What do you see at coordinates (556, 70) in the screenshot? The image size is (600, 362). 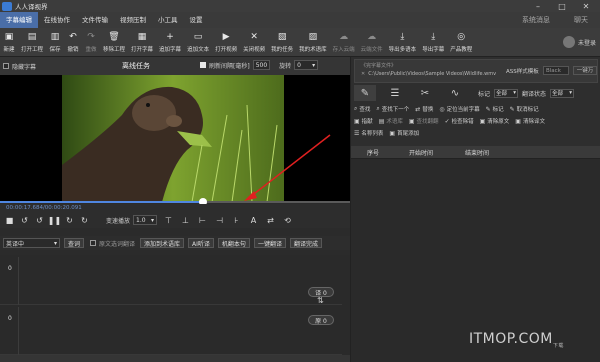 I see `style-template-select: Black` at bounding box center [556, 70].